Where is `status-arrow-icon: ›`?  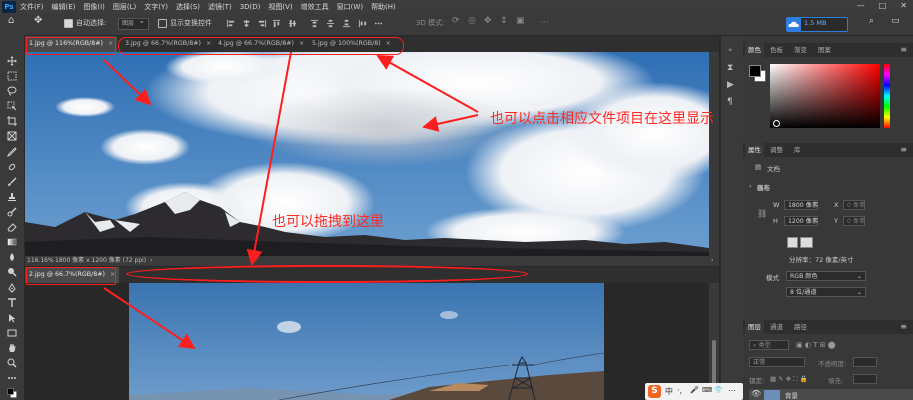 status-arrow-icon: › is located at coordinates (151, 261).